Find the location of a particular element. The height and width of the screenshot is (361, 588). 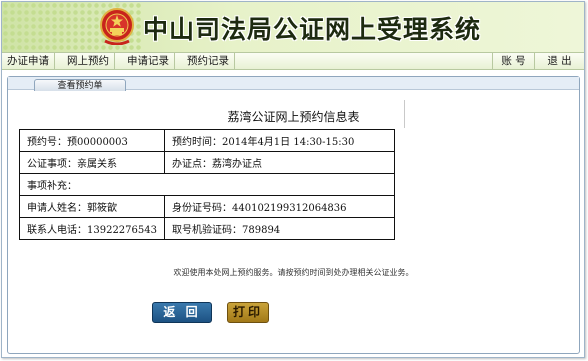

nav-item-booking-records: 预约记录 is located at coordinates (208, 61).